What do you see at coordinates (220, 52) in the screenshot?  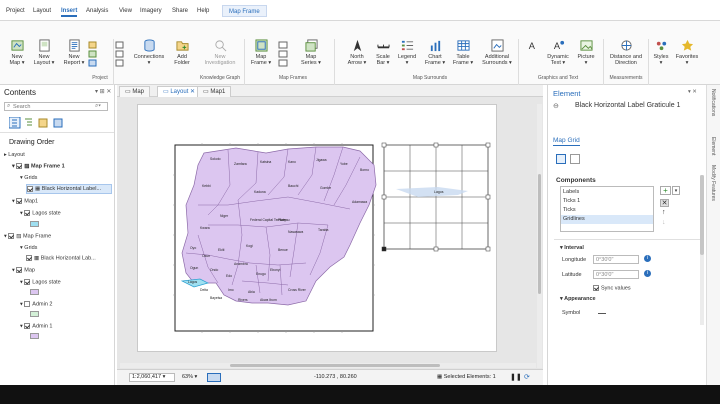 I see `new-investigation-button: New Investigation` at bounding box center [220, 52].